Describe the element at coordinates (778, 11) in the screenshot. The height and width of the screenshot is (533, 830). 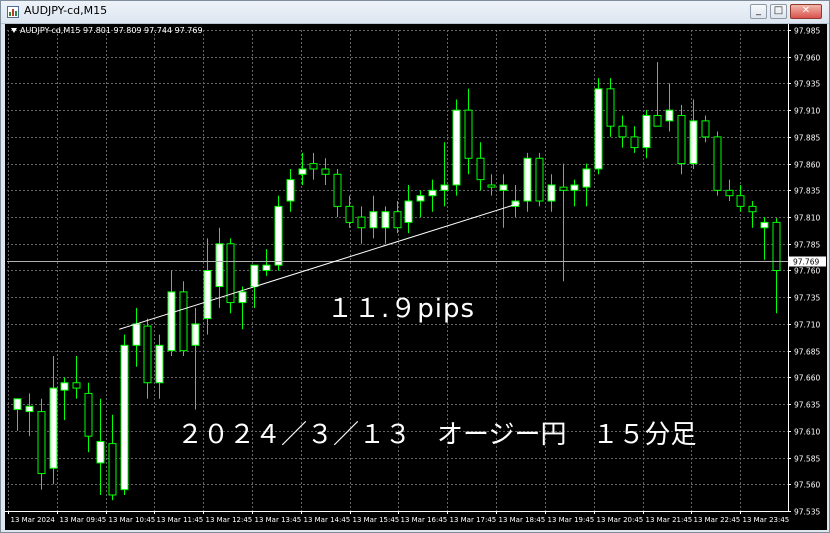
I see `maximize-button: □` at that location.